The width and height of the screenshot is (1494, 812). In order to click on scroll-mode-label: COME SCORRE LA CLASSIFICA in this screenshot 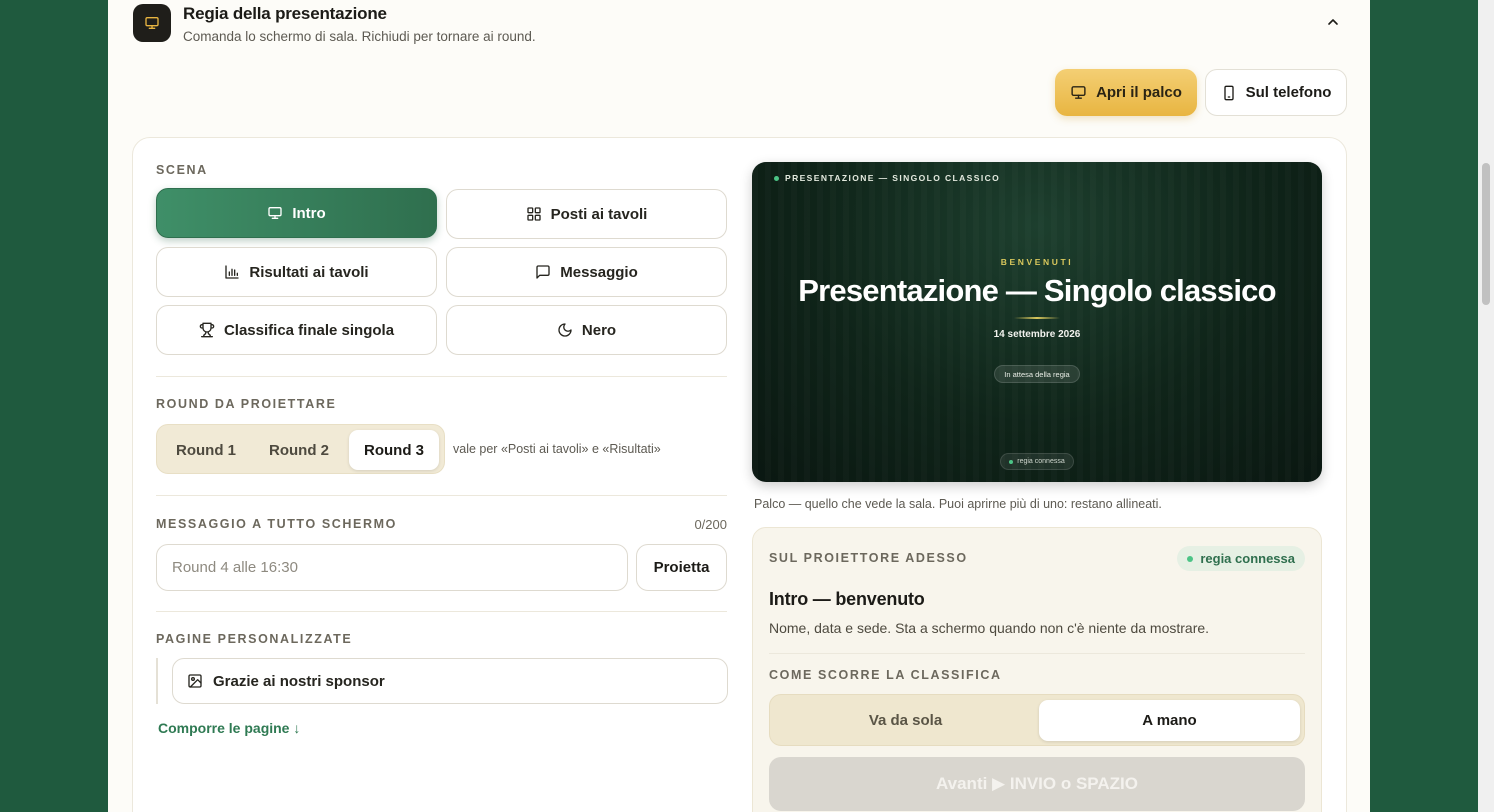, I will do `click(885, 675)`.